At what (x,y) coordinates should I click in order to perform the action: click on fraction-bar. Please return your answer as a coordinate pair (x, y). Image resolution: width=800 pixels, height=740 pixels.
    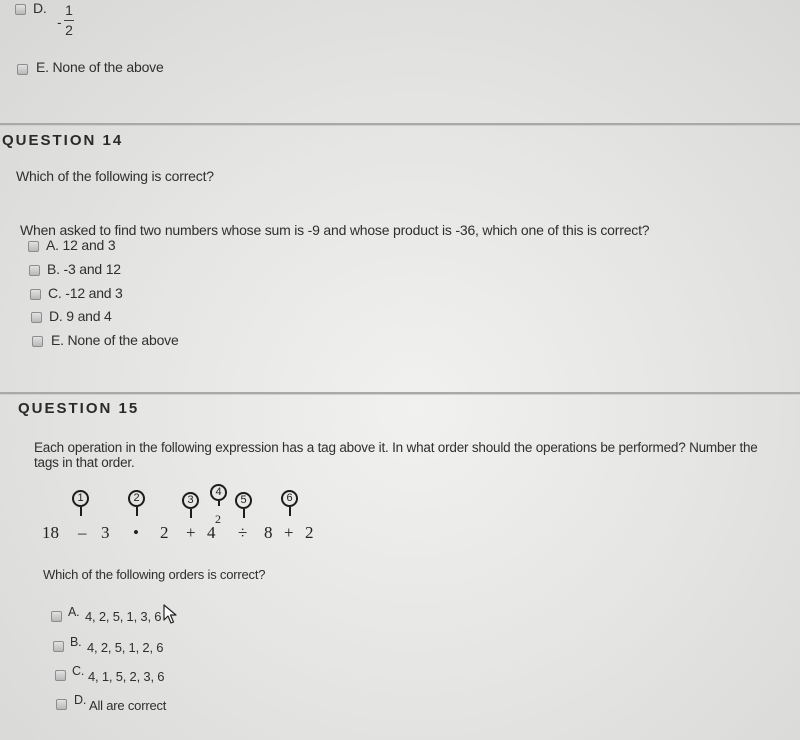
    Looking at the image, I should click on (69, 20).